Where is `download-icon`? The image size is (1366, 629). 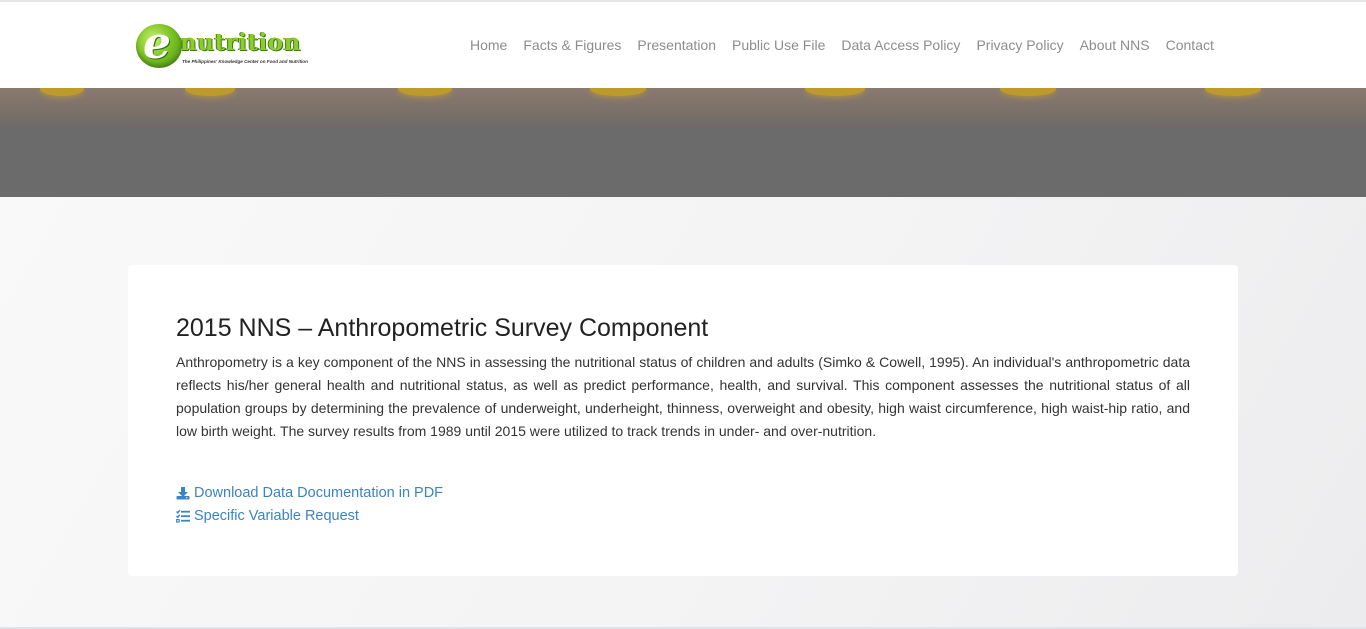
download-icon is located at coordinates (183, 493).